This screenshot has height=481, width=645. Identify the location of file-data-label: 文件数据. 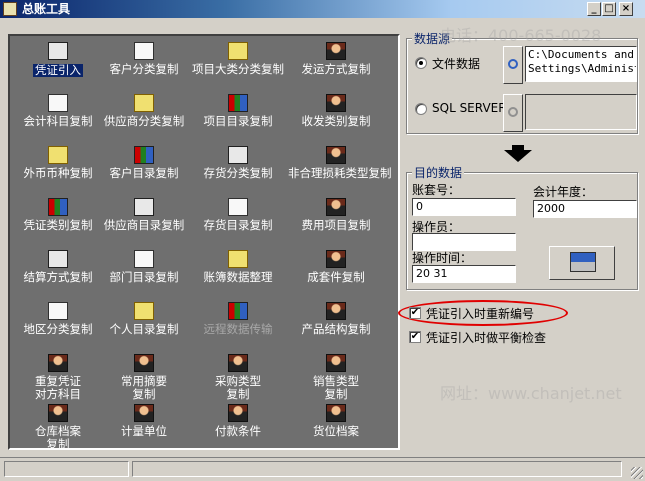
(456, 64).